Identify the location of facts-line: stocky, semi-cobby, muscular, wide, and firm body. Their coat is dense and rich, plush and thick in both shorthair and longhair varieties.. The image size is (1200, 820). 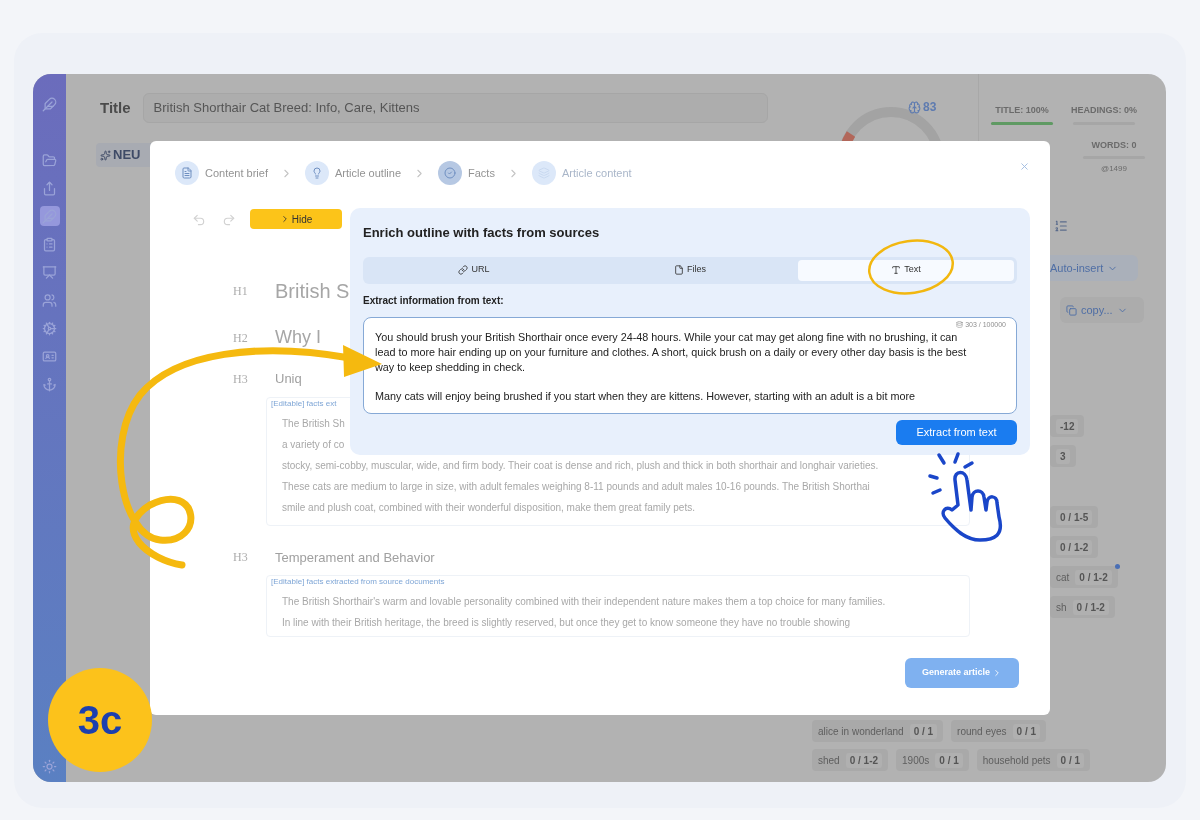
(580, 465).